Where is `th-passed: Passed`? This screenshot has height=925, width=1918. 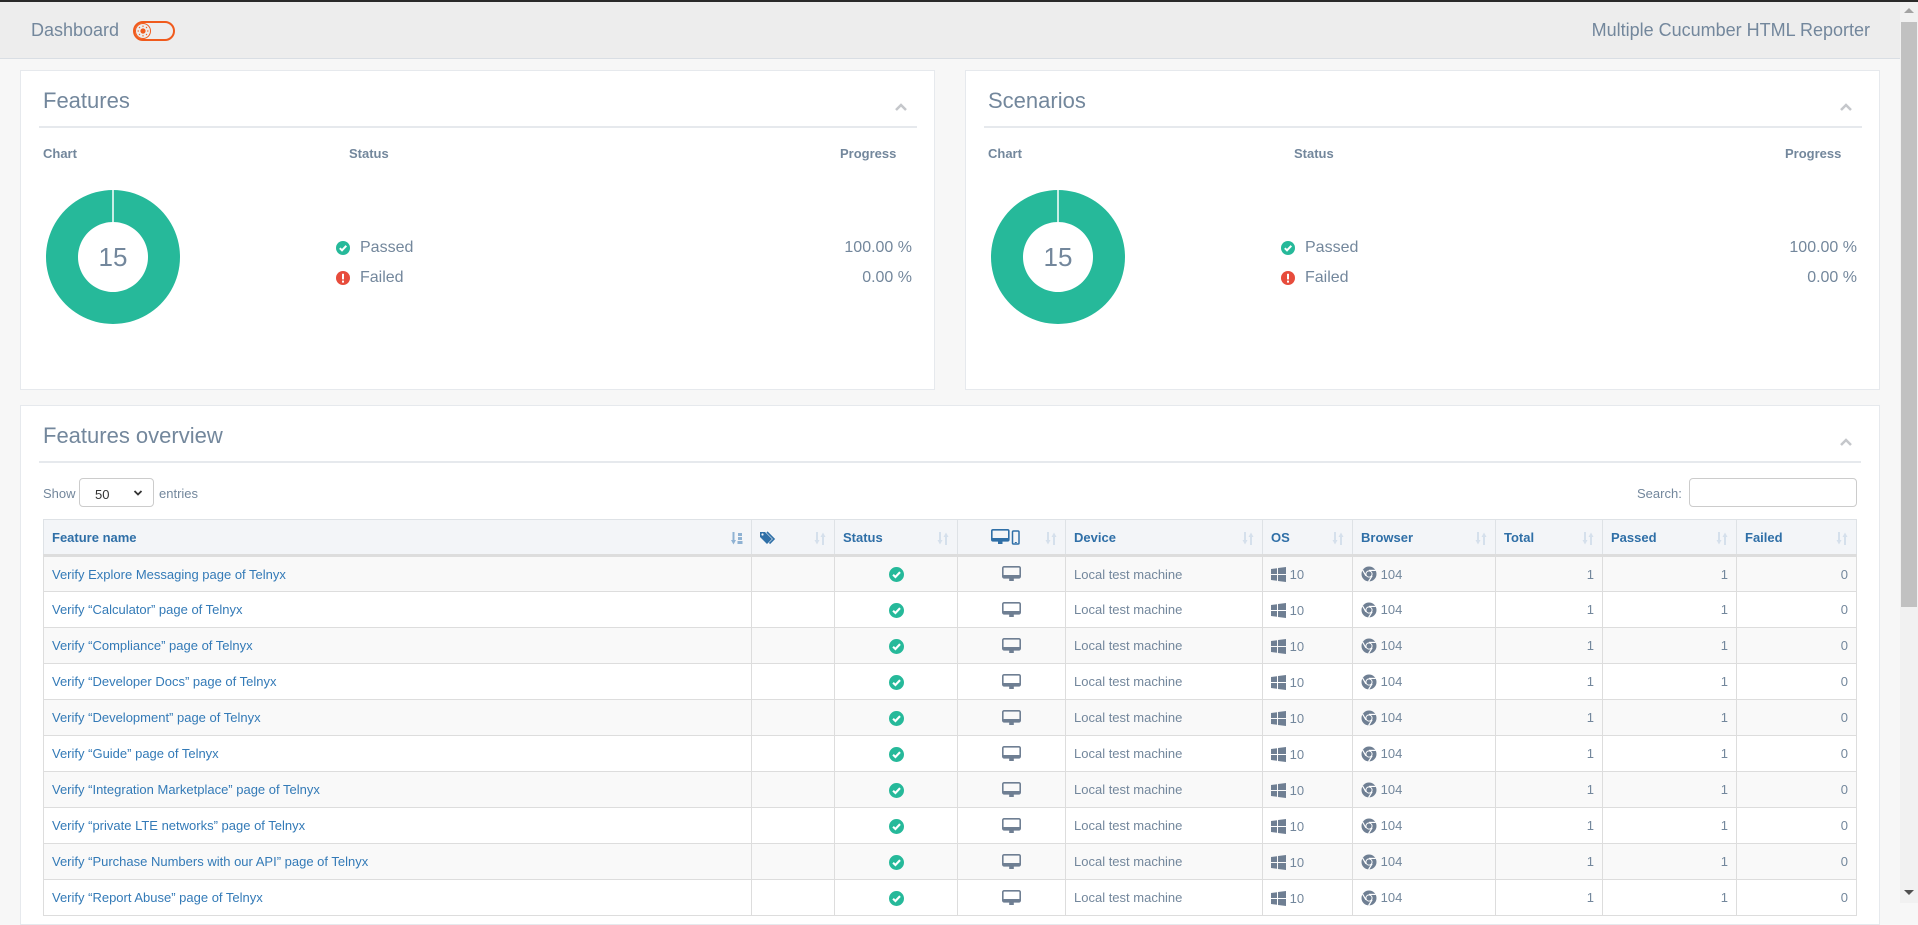
th-passed: Passed is located at coordinates (1669, 538).